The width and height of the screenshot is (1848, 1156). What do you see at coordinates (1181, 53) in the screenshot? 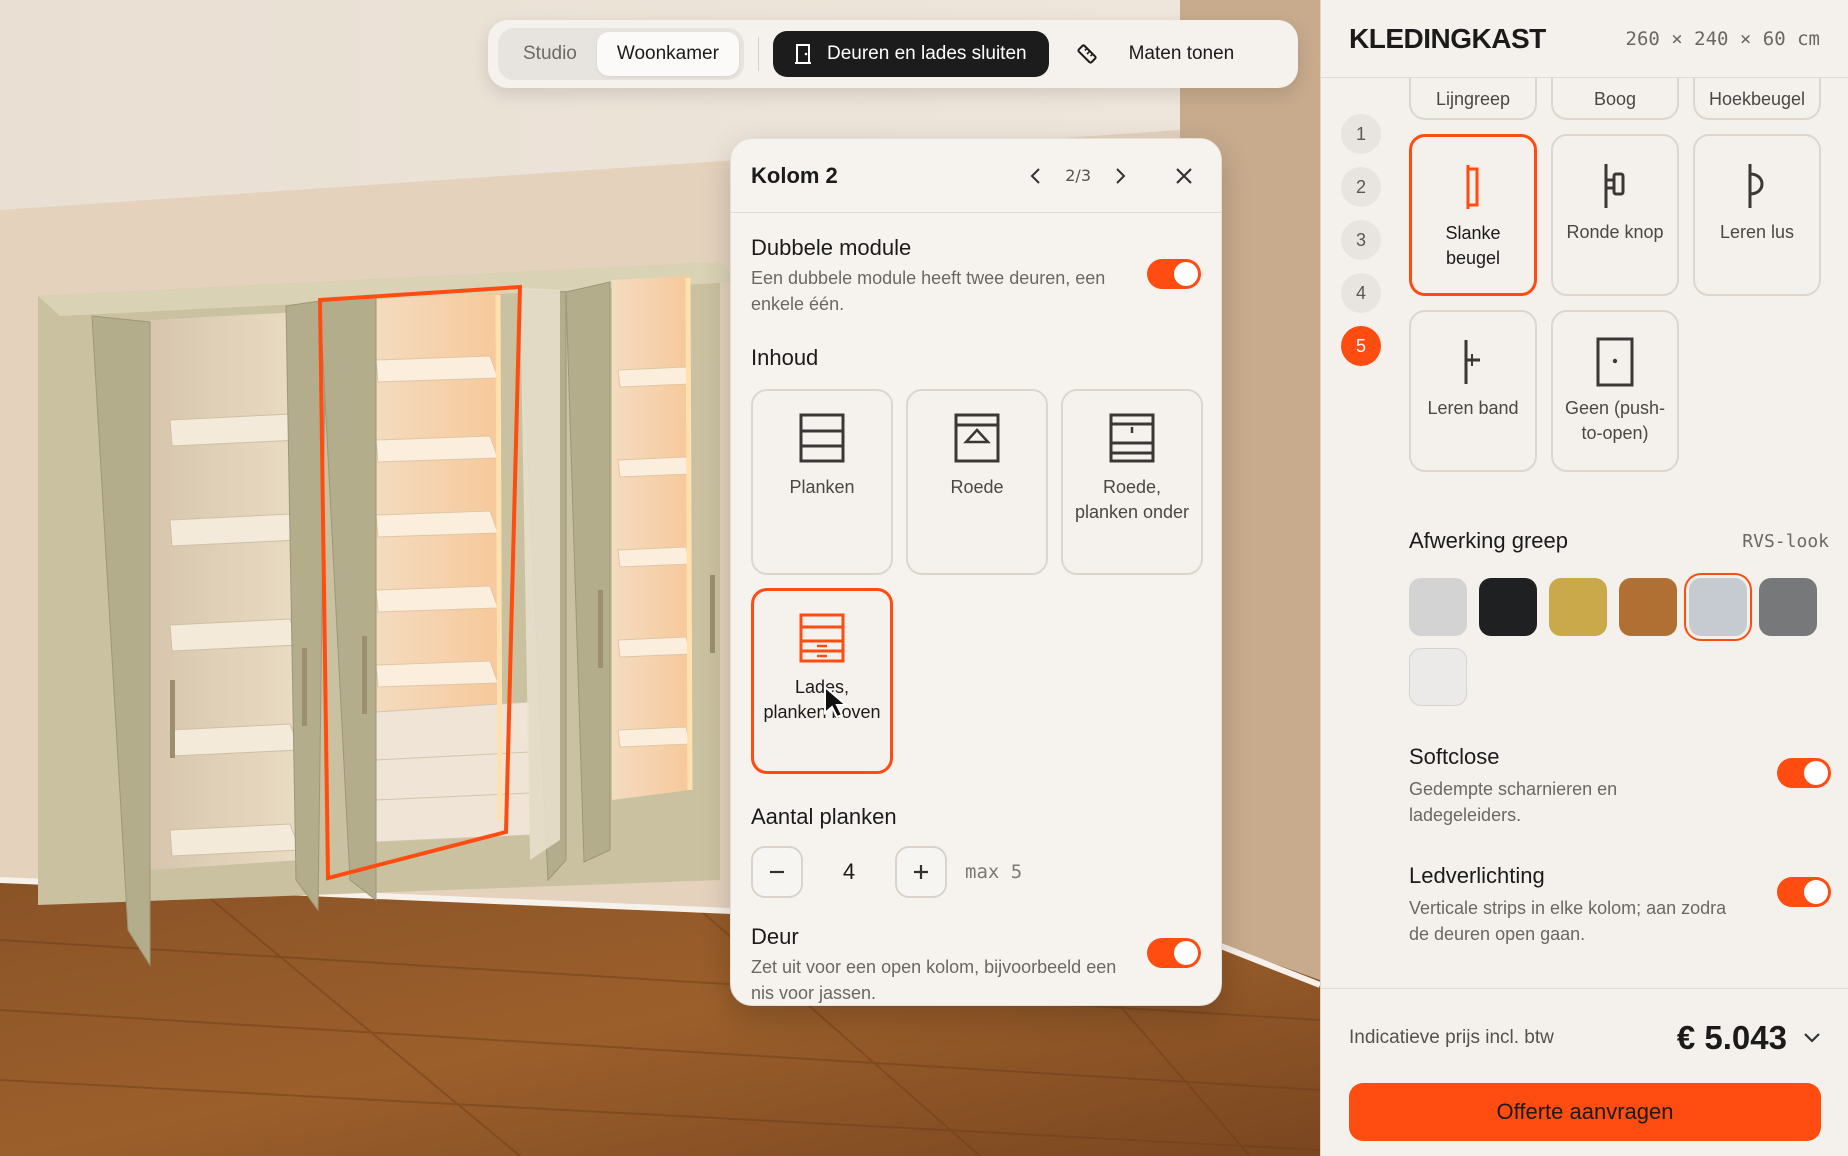
I see `show-measurements-label: Maten tonen` at bounding box center [1181, 53].